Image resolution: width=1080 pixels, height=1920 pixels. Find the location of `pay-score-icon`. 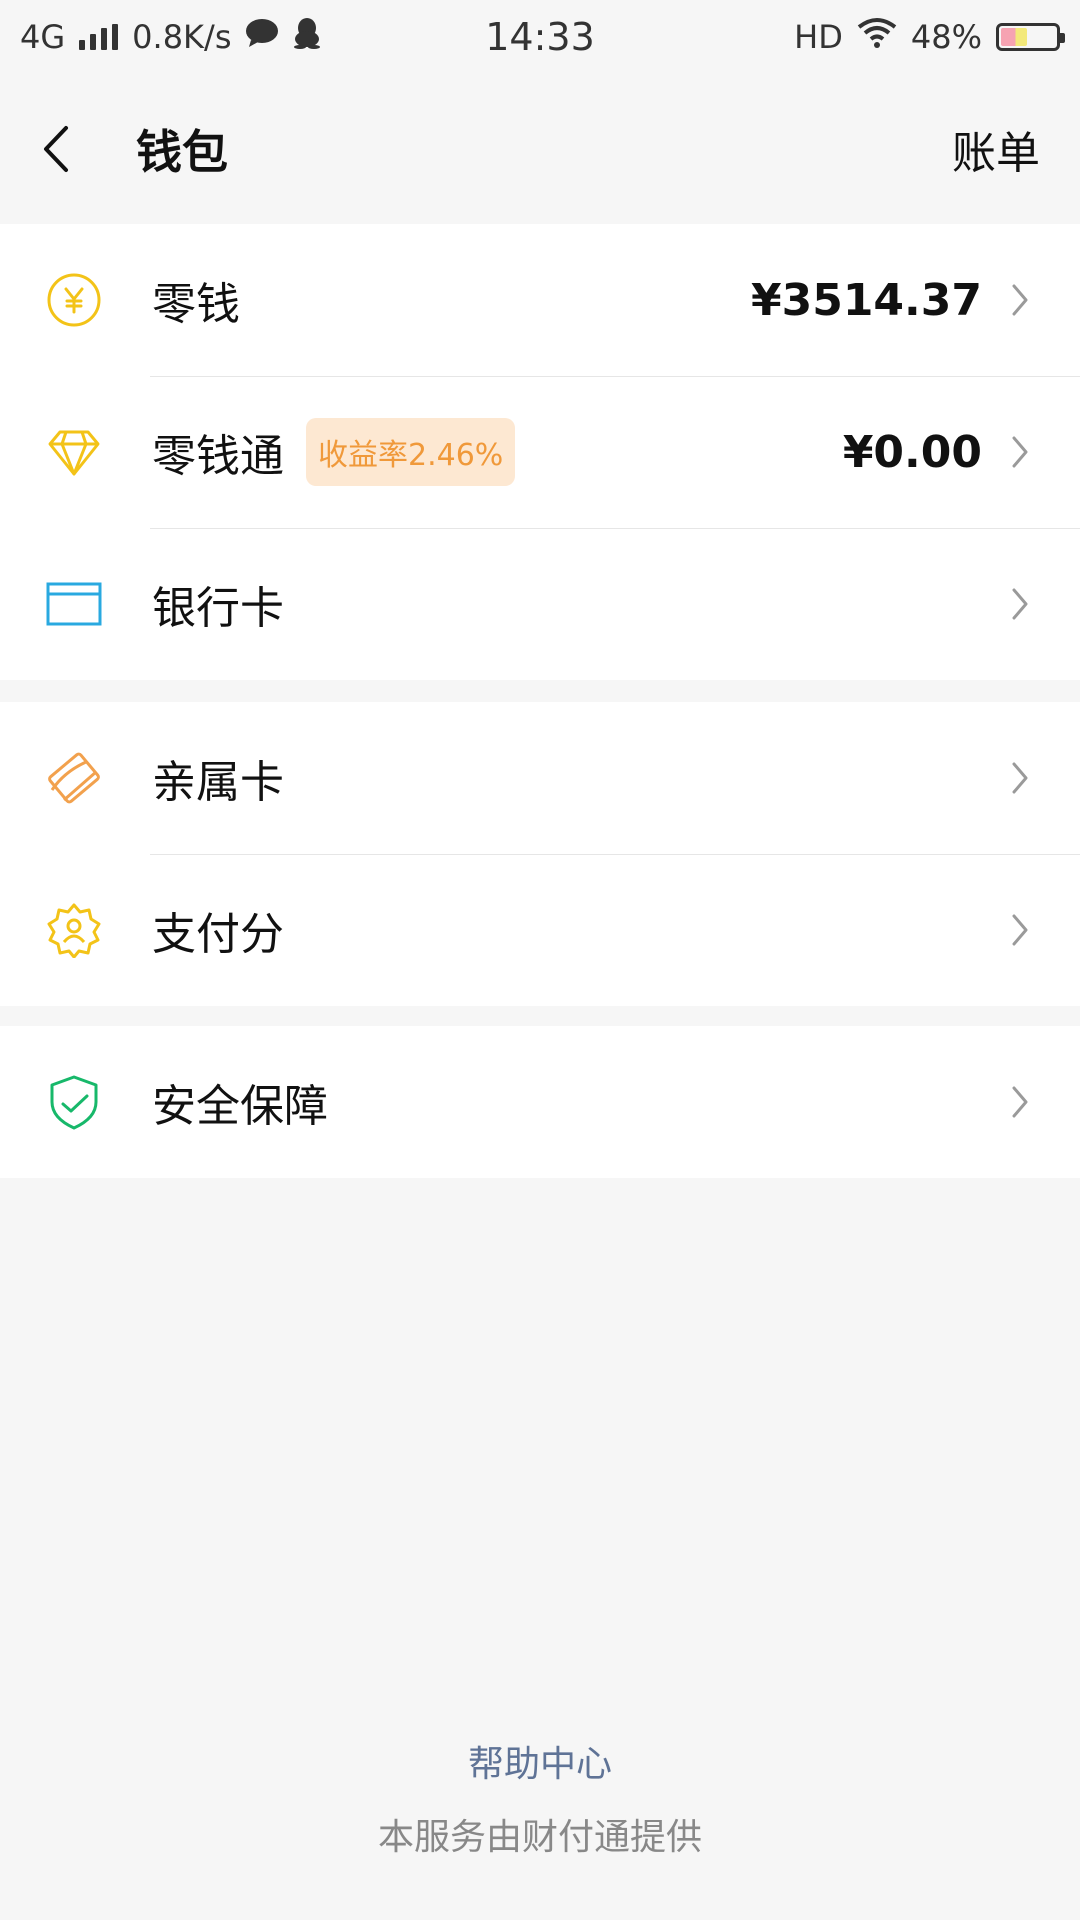

pay-score-icon is located at coordinates (74, 930).